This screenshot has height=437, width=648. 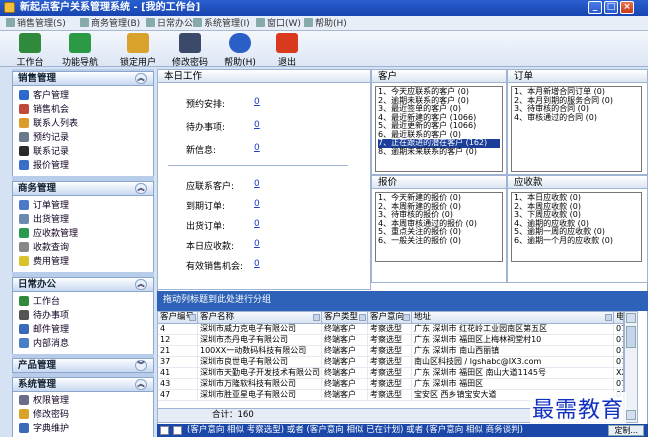 What do you see at coordinates (51, 248) in the screenshot?
I see `sidebar-item-label: 收款查询` at bounding box center [51, 248].